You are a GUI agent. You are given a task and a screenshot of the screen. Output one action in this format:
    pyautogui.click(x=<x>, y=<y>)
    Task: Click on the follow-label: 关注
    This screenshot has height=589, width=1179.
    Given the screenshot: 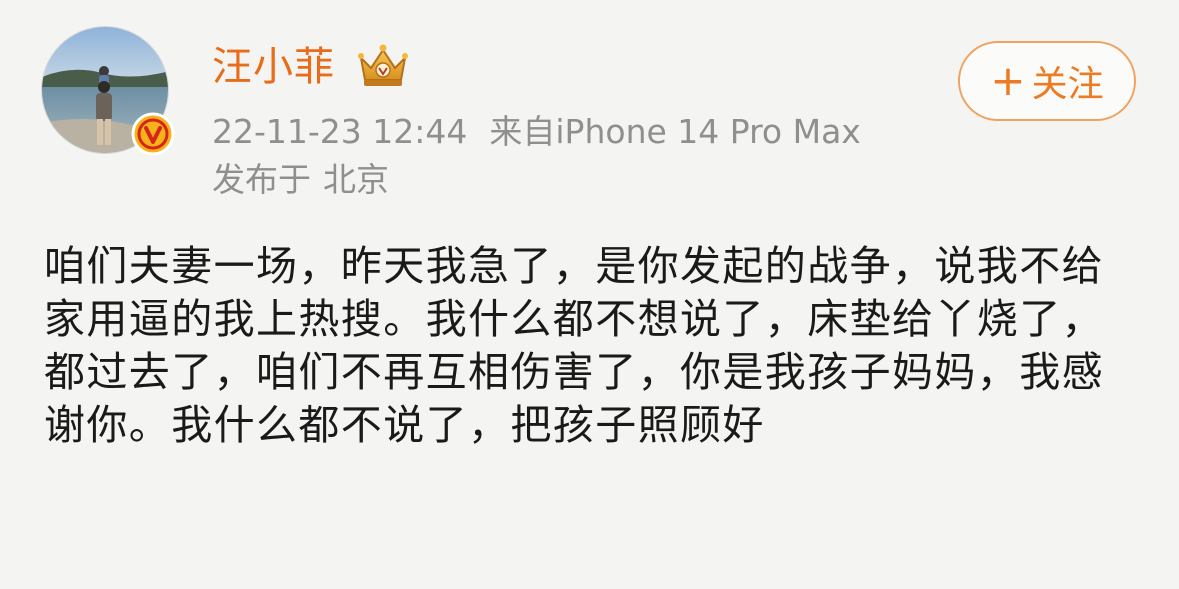 What is the action you would take?
    pyautogui.click(x=1067, y=84)
    